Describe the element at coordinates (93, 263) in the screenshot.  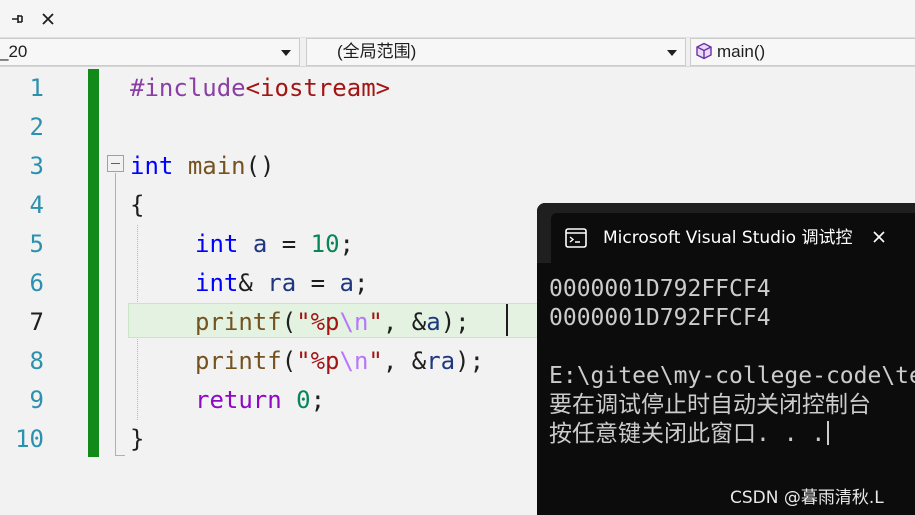
I see `change-tracking-bar` at that location.